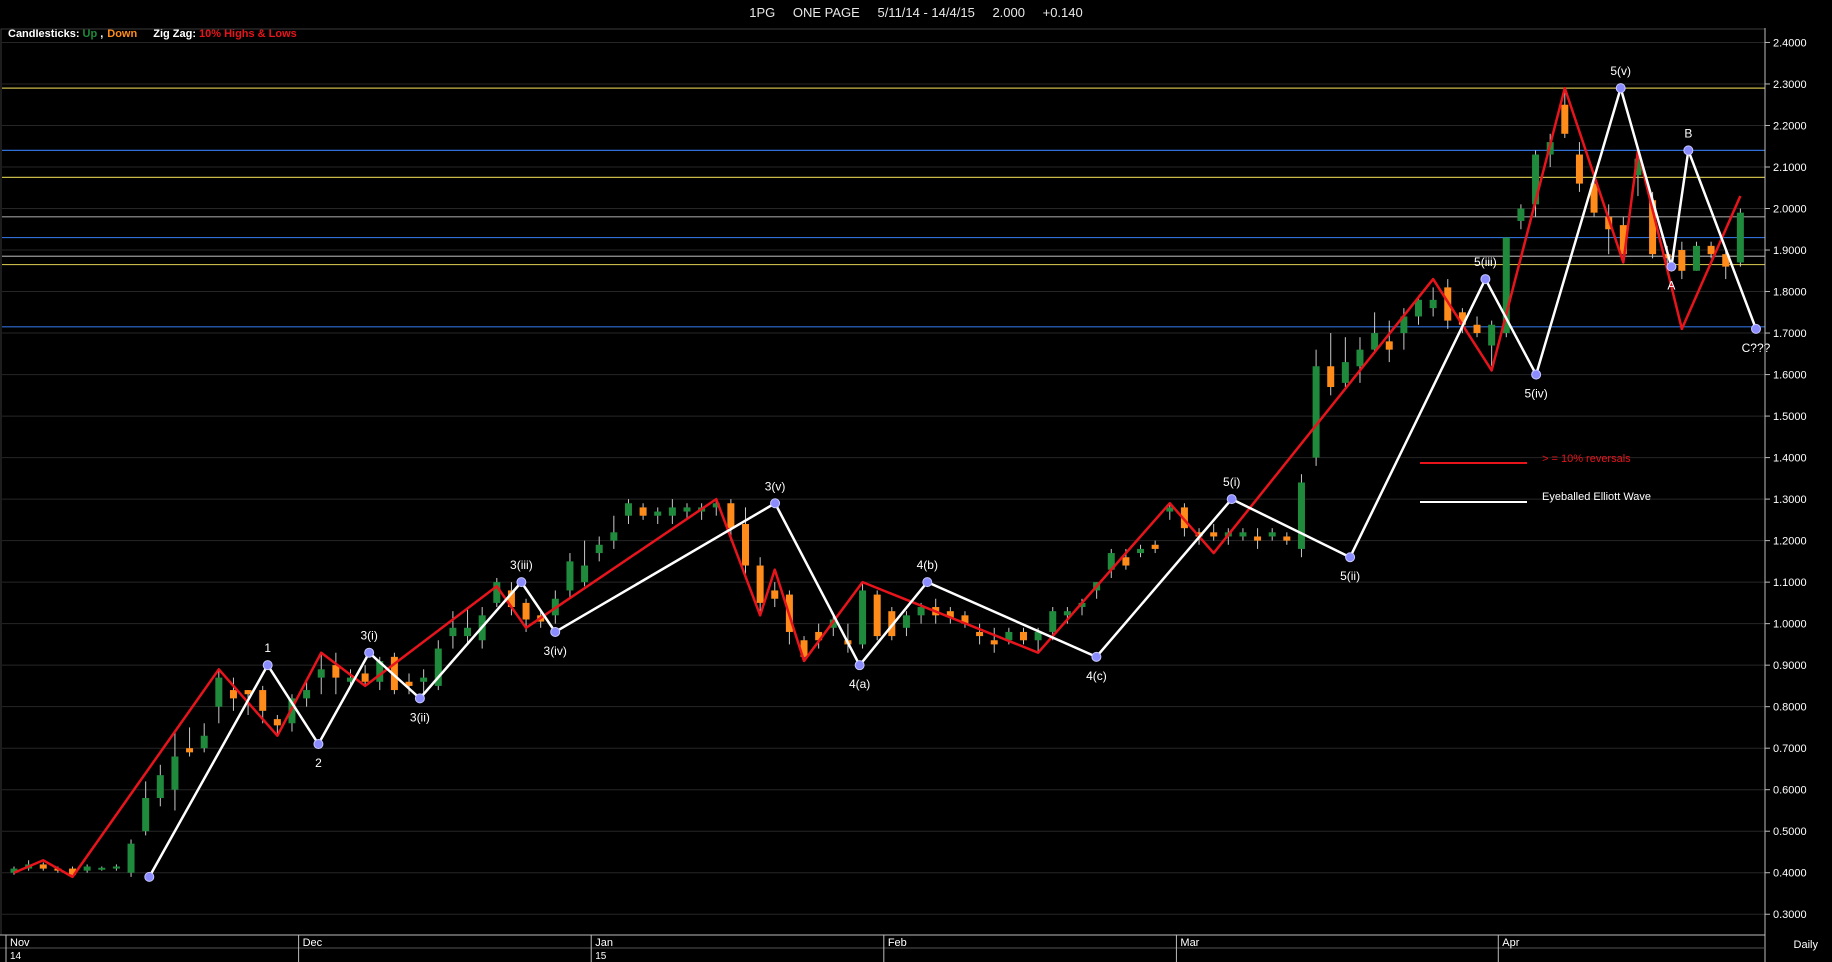 Image resolution: width=1832 pixels, height=962 pixels. What do you see at coordinates (1790, 376) in the screenshot?
I see `y-tick-label: 1.6000` at bounding box center [1790, 376].